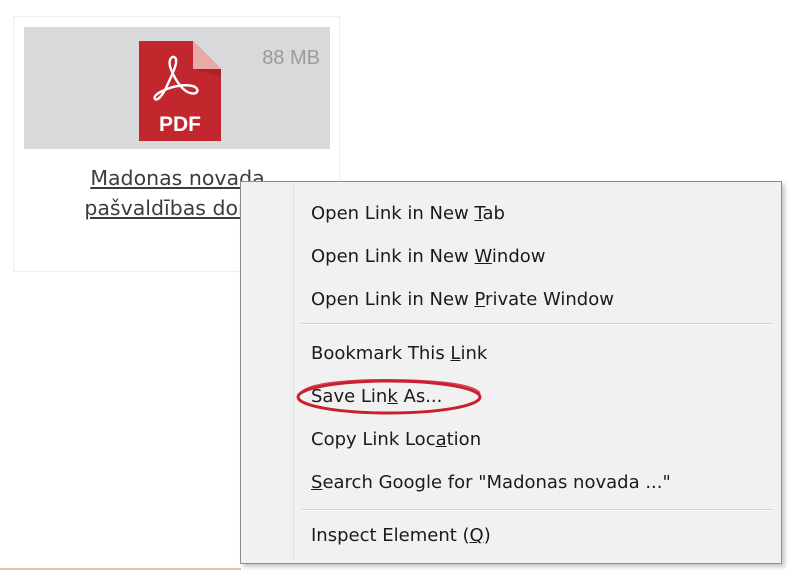 The width and height of the screenshot is (795, 574). What do you see at coordinates (293, 372) in the screenshot?
I see `menu-gutter` at bounding box center [293, 372].